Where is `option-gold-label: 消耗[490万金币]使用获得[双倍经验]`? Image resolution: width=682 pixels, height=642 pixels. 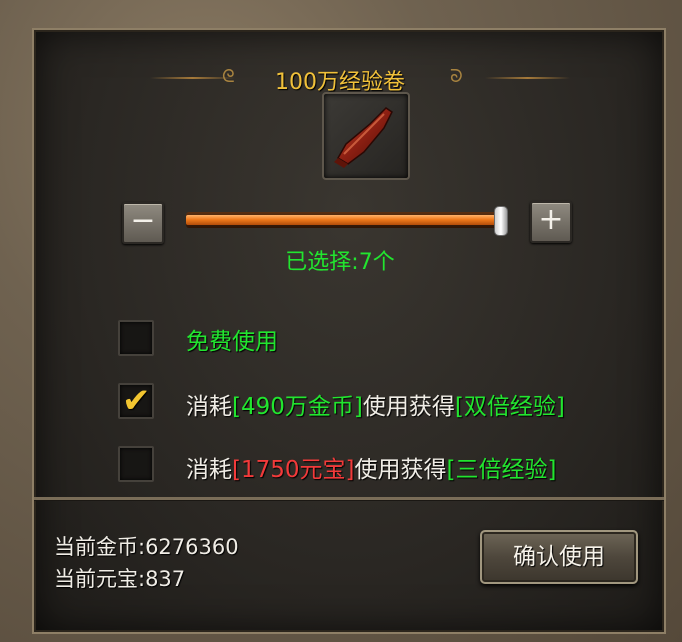 option-gold-label: 消耗[490万金币]使用获得[双倍经验] is located at coordinates (375, 404).